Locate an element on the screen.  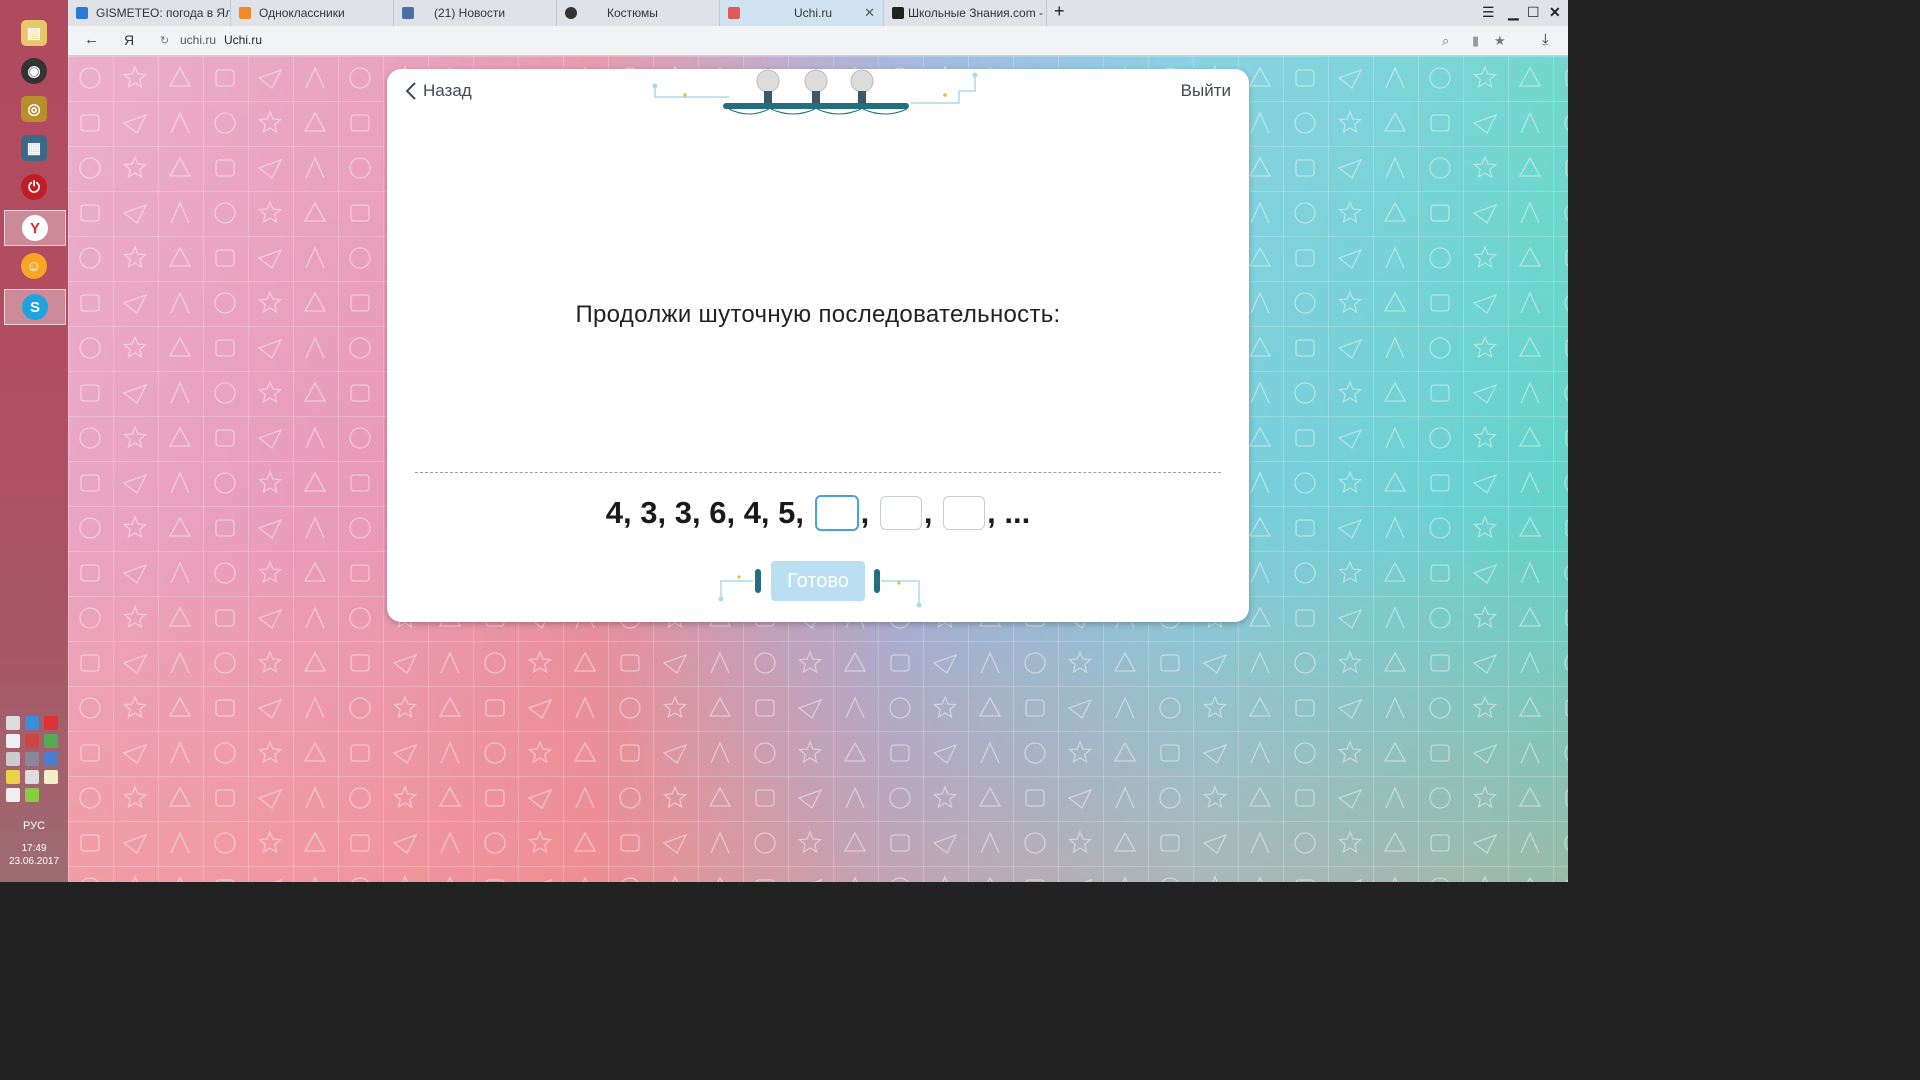
tab-vk-news: (21) Новости is located at coordinates (475, 13).